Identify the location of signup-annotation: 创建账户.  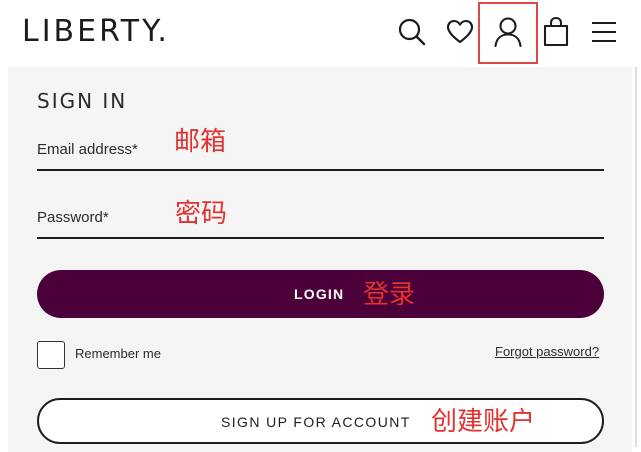
(483, 422).